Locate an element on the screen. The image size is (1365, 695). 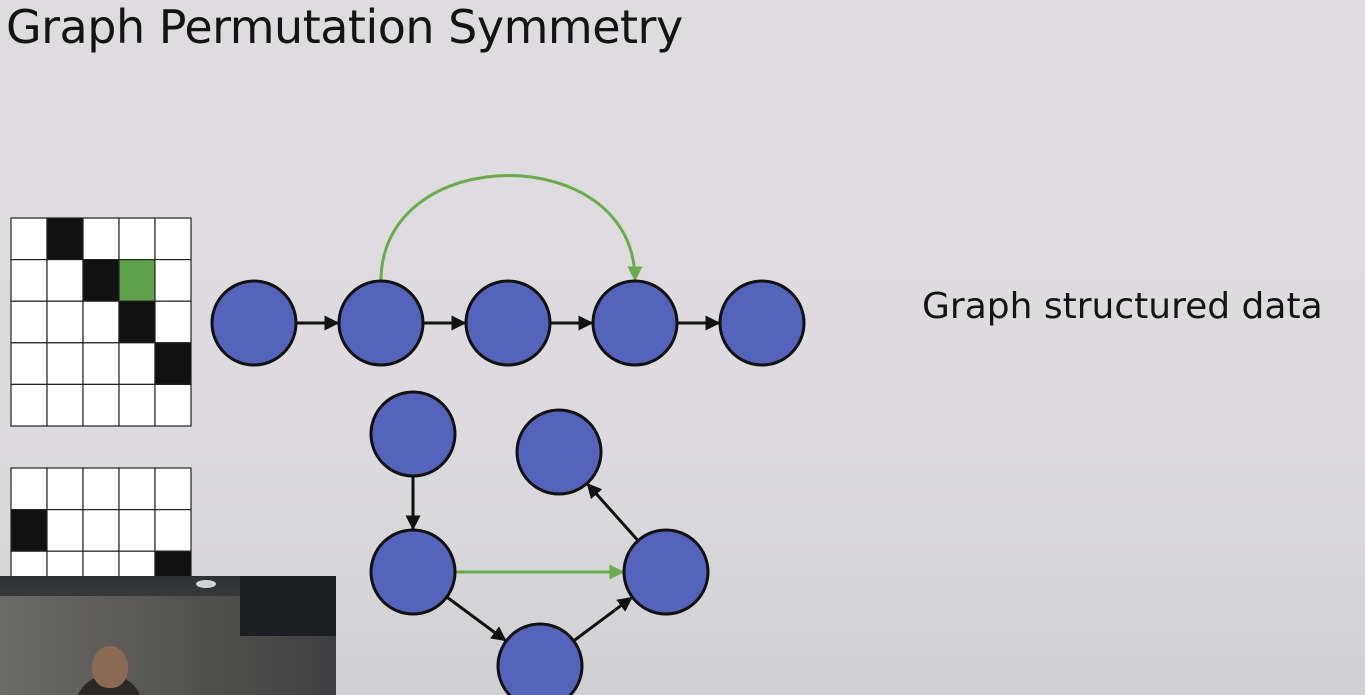
graph-structured-data-label: Graph structured data is located at coordinates (1122, 306).